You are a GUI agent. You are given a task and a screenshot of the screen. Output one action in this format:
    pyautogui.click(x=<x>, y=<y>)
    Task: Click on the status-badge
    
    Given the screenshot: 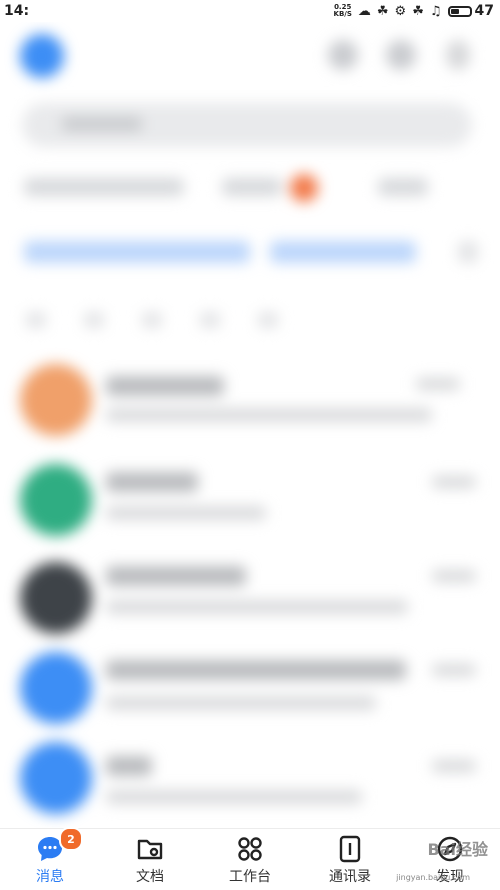 What is the action you would take?
    pyautogui.click(x=304, y=188)
    